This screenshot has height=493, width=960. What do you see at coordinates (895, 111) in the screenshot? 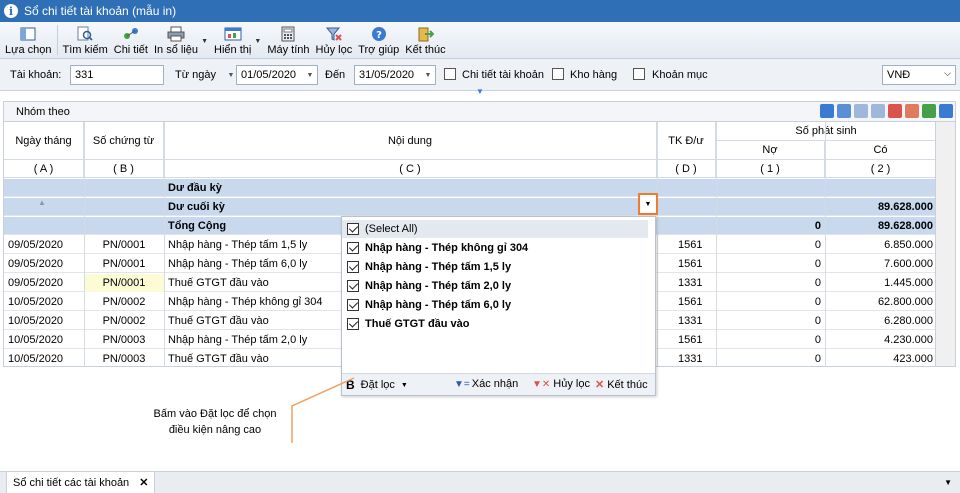
I see `delete-icon` at bounding box center [895, 111].